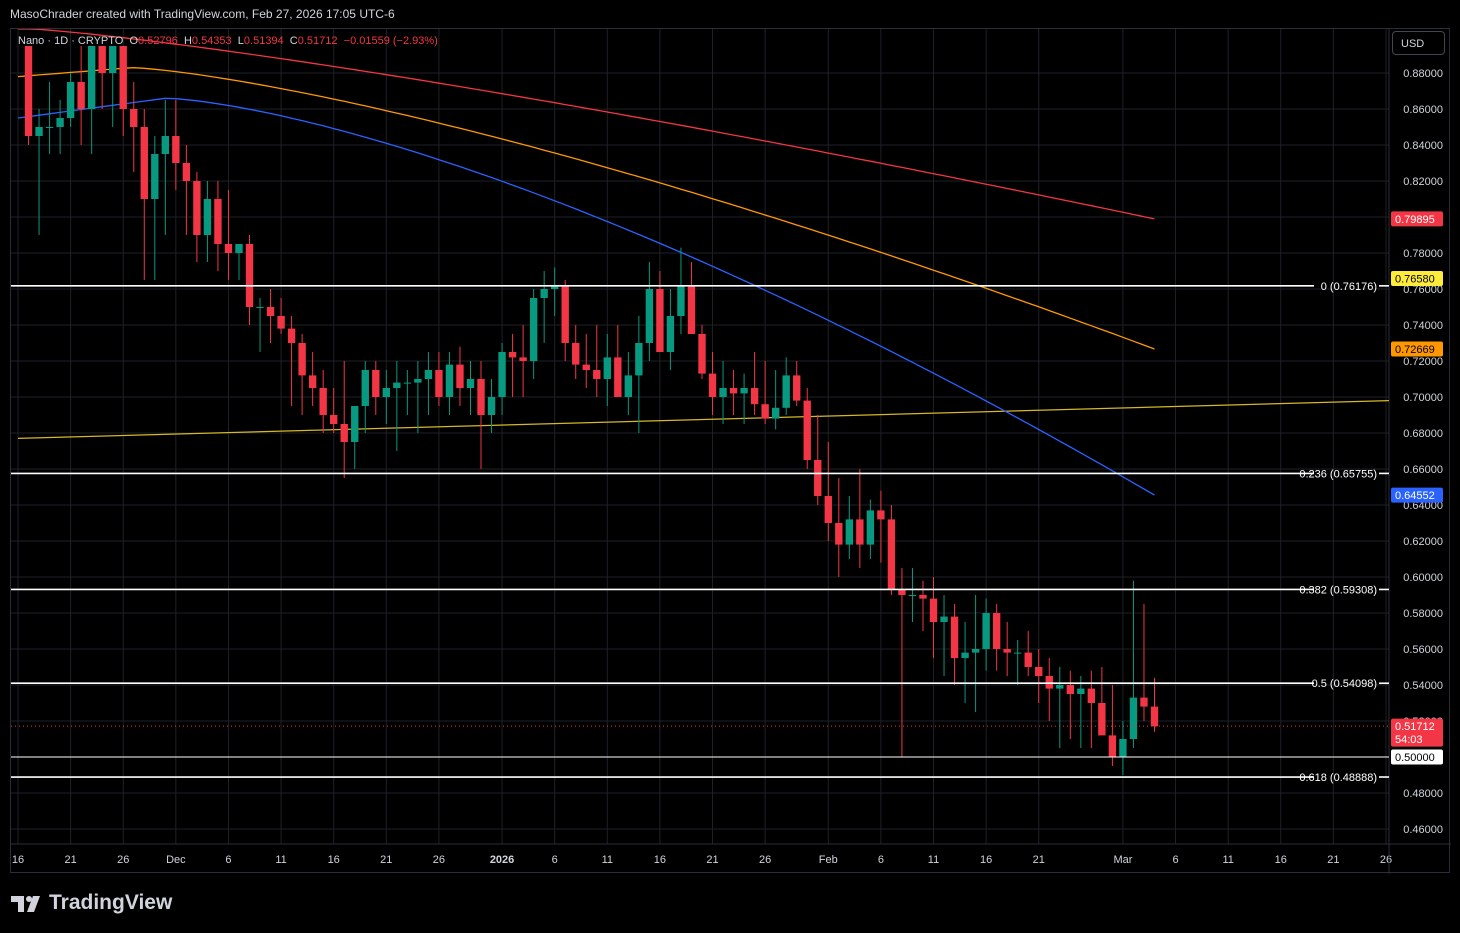  I want to click on fib-level-label: 0.236 (0.65755), so click(1338, 474).